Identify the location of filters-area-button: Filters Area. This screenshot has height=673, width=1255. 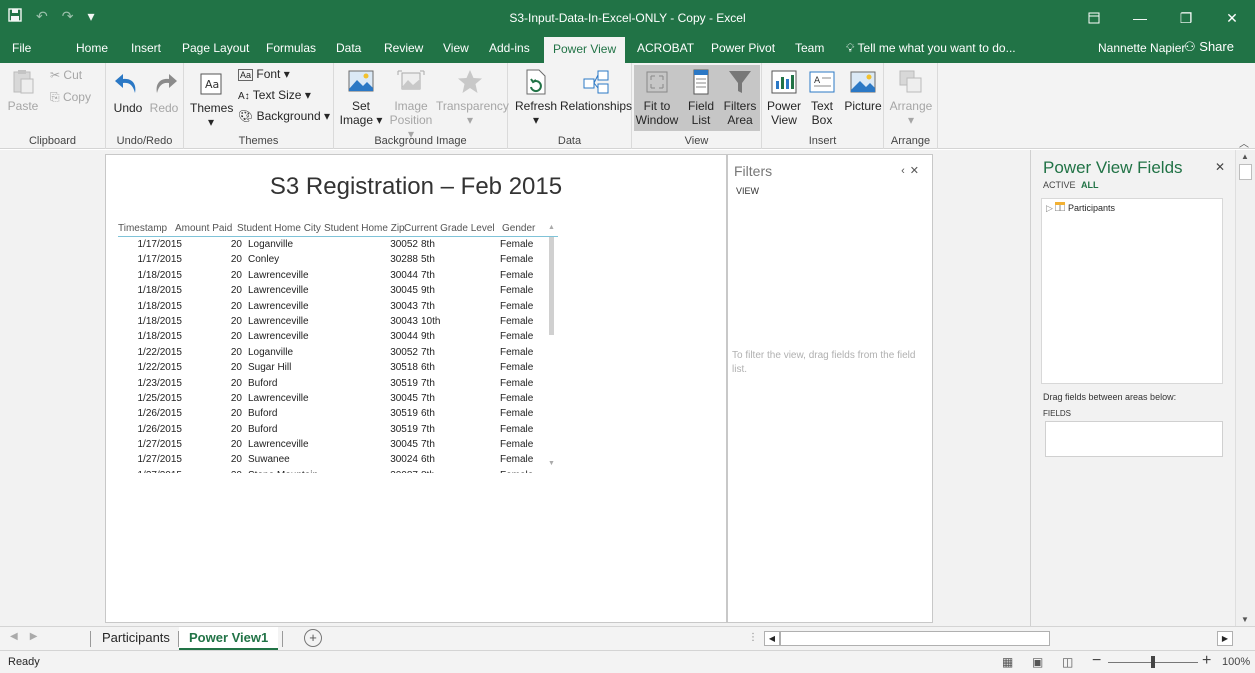
(740, 97).